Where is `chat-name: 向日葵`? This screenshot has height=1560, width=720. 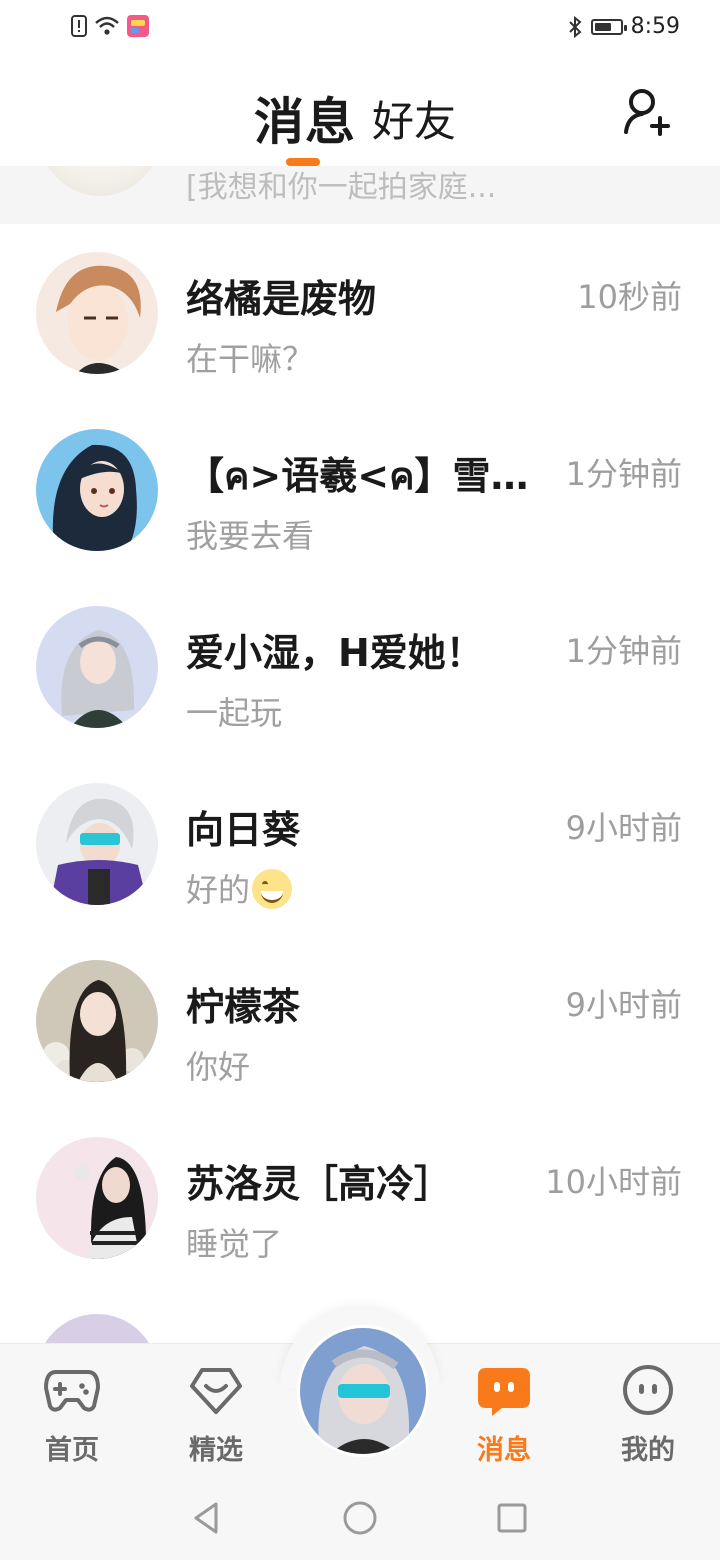
chat-name: 向日葵 is located at coordinates (243, 830).